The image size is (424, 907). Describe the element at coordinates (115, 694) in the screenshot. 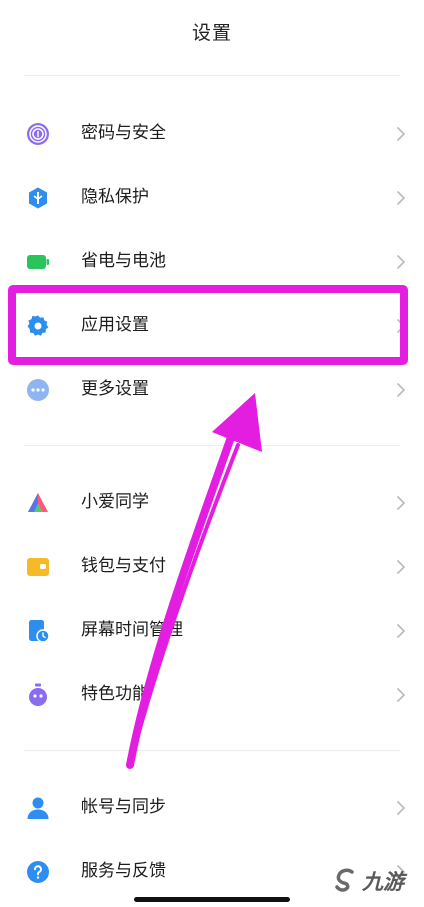

I see `settings-item-label: 特色功能` at that location.